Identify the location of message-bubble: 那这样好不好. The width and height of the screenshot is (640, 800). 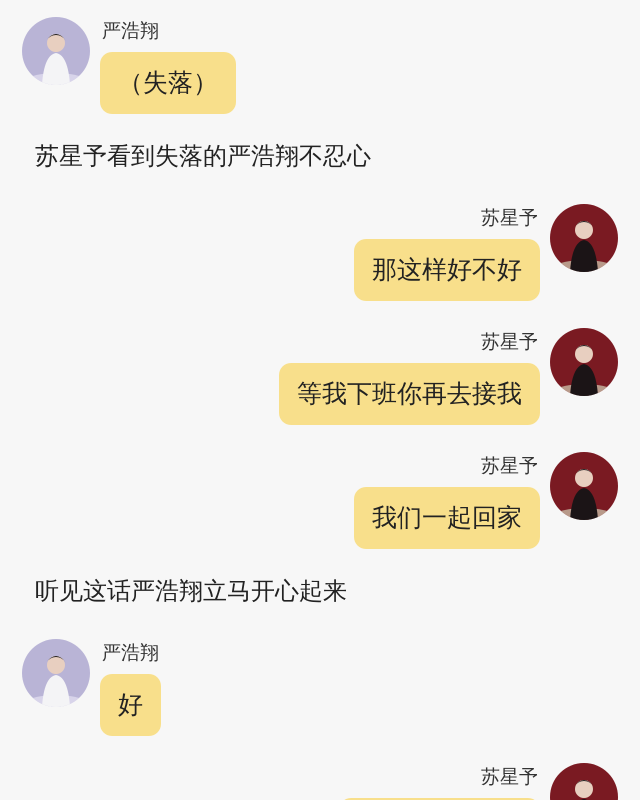
(447, 270).